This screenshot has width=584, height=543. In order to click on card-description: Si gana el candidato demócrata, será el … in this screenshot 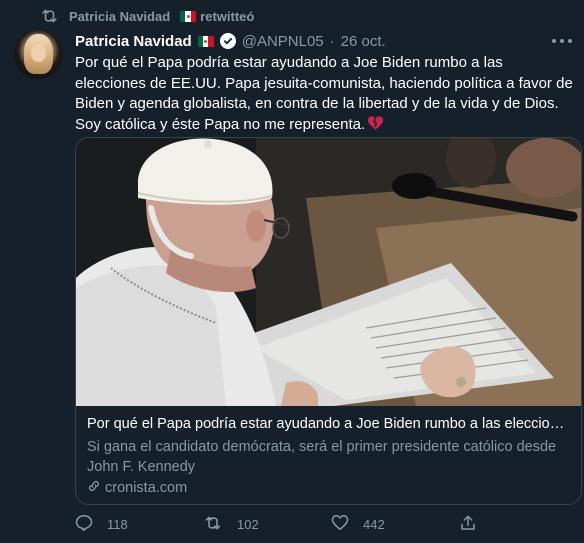, I will do `click(322, 457)`.